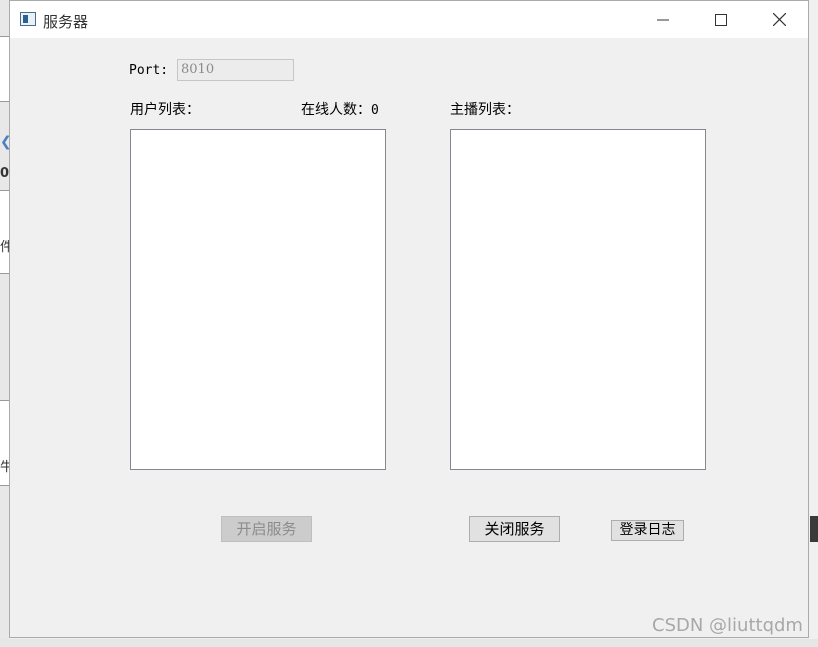 This screenshot has width=818, height=647. I want to click on start-service-button: 开启服务, so click(266, 529).